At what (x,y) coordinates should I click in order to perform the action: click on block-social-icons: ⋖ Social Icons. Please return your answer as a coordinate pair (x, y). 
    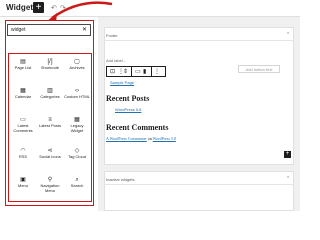
    Looking at the image, I should click on (50, 156).